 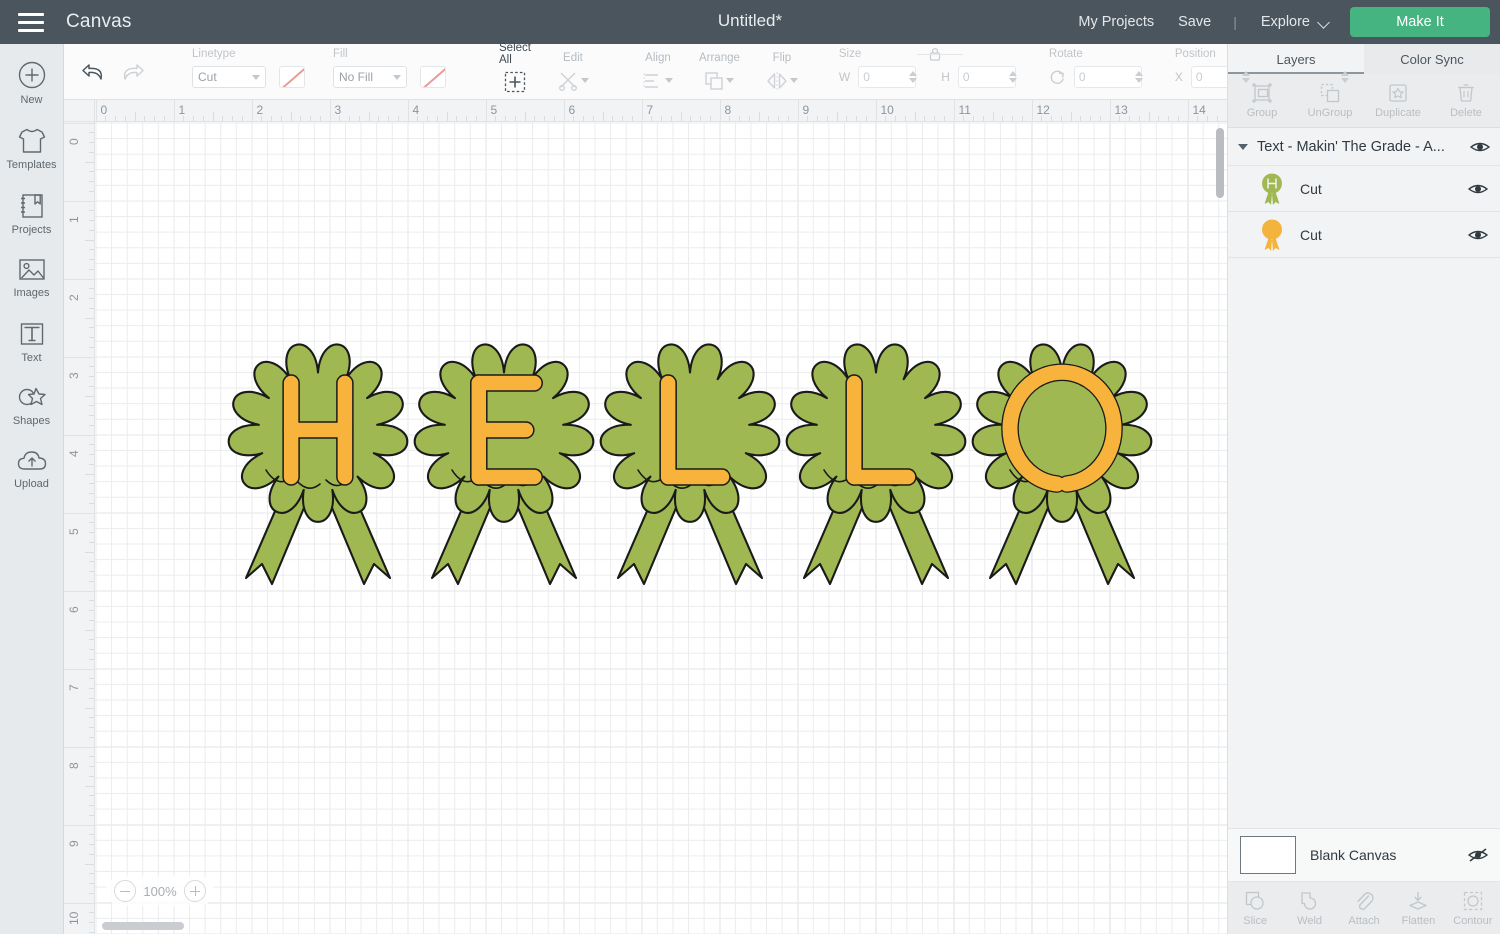 I want to click on triangle-down-icon, so click(x=1243, y=146).